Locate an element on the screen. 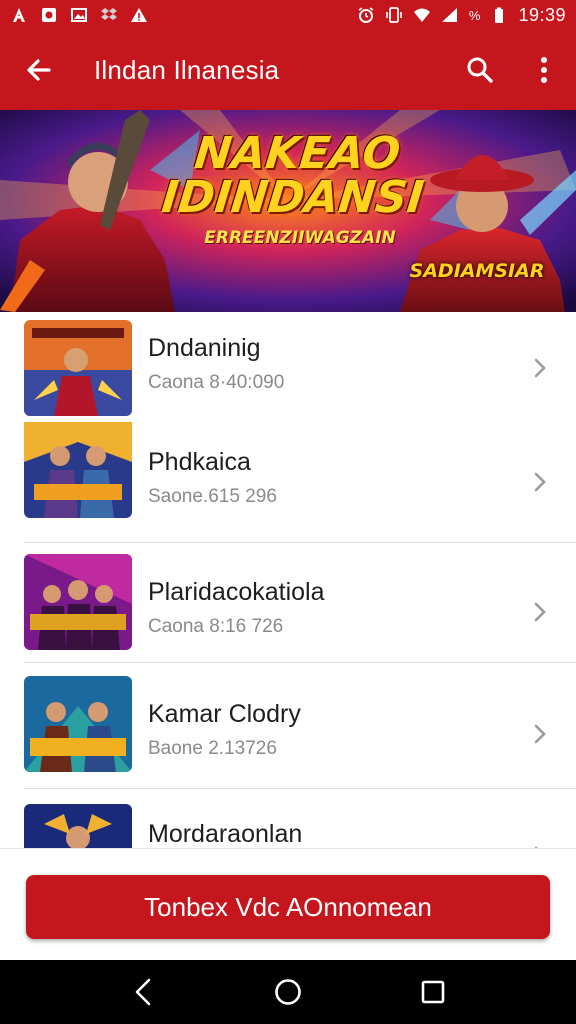  list-item: Dndaninig Caona 8·40:090 is located at coordinates (288, 371).